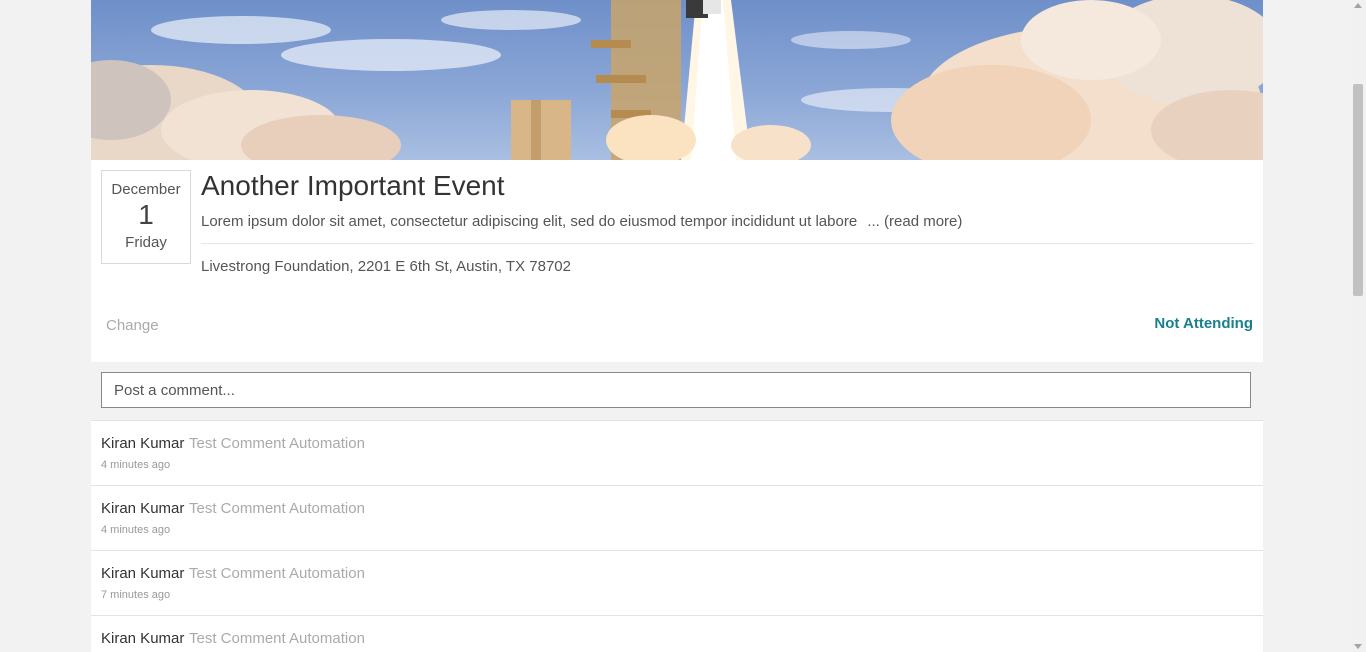 The width and height of the screenshot is (1366, 652). Describe the element at coordinates (676, 390) in the screenshot. I see `comment-input` at that location.